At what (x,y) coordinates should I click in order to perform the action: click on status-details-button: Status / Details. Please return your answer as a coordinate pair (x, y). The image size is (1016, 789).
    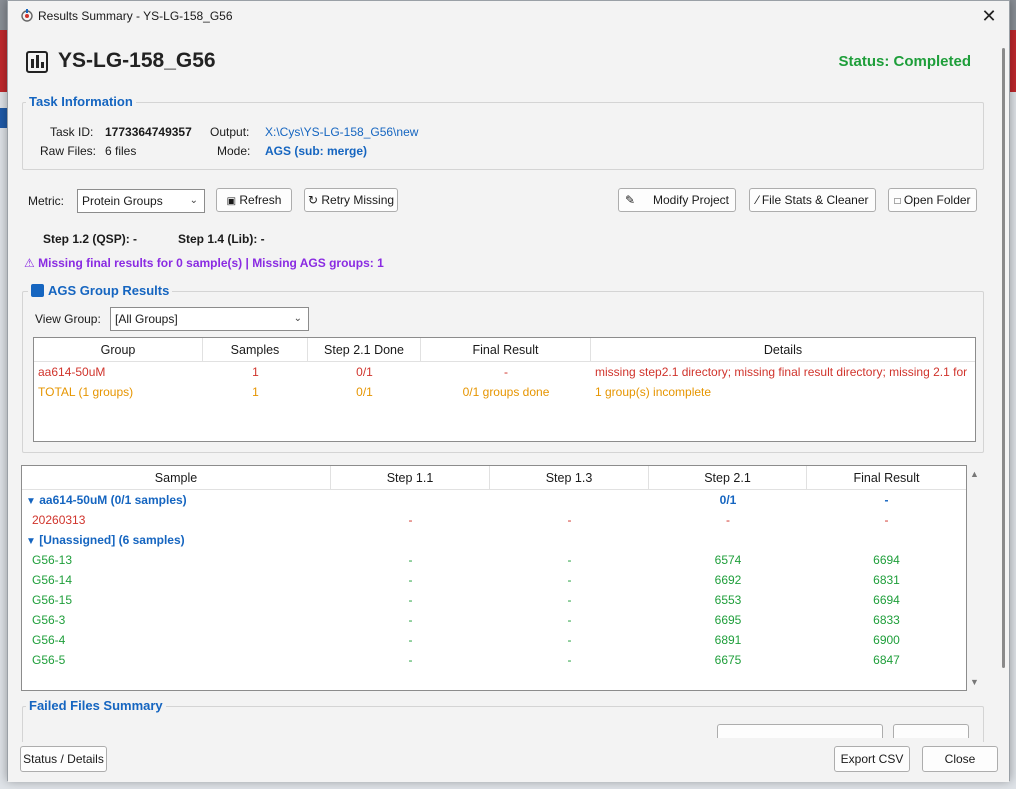
    Looking at the image, I should click on (63, 759).